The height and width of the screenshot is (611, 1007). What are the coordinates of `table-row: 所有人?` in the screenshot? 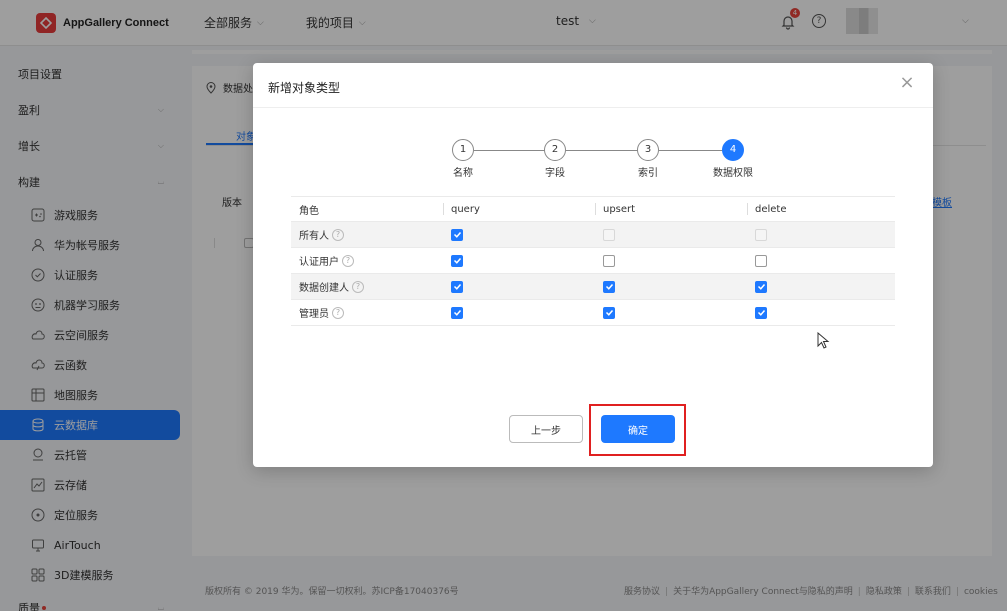 It's located at (593, 235).